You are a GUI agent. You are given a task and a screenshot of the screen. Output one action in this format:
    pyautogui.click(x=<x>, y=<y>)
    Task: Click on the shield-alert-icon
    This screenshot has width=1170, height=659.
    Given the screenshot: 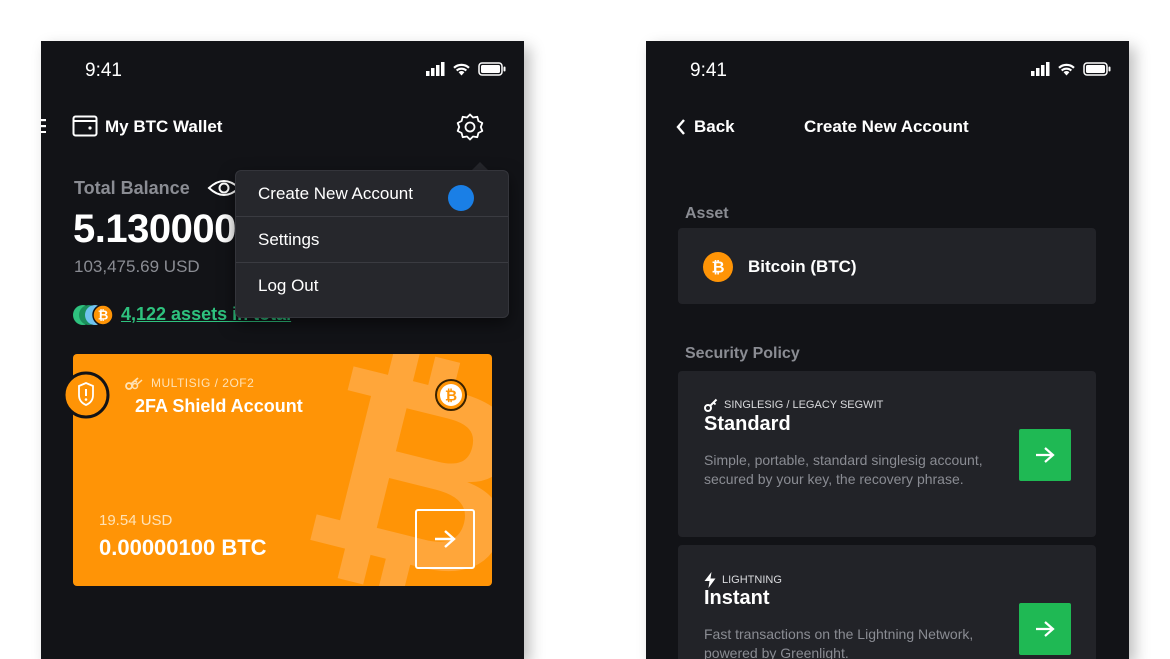 What is the action you would take?
    pyautogui.click(x=86, y=395)
    